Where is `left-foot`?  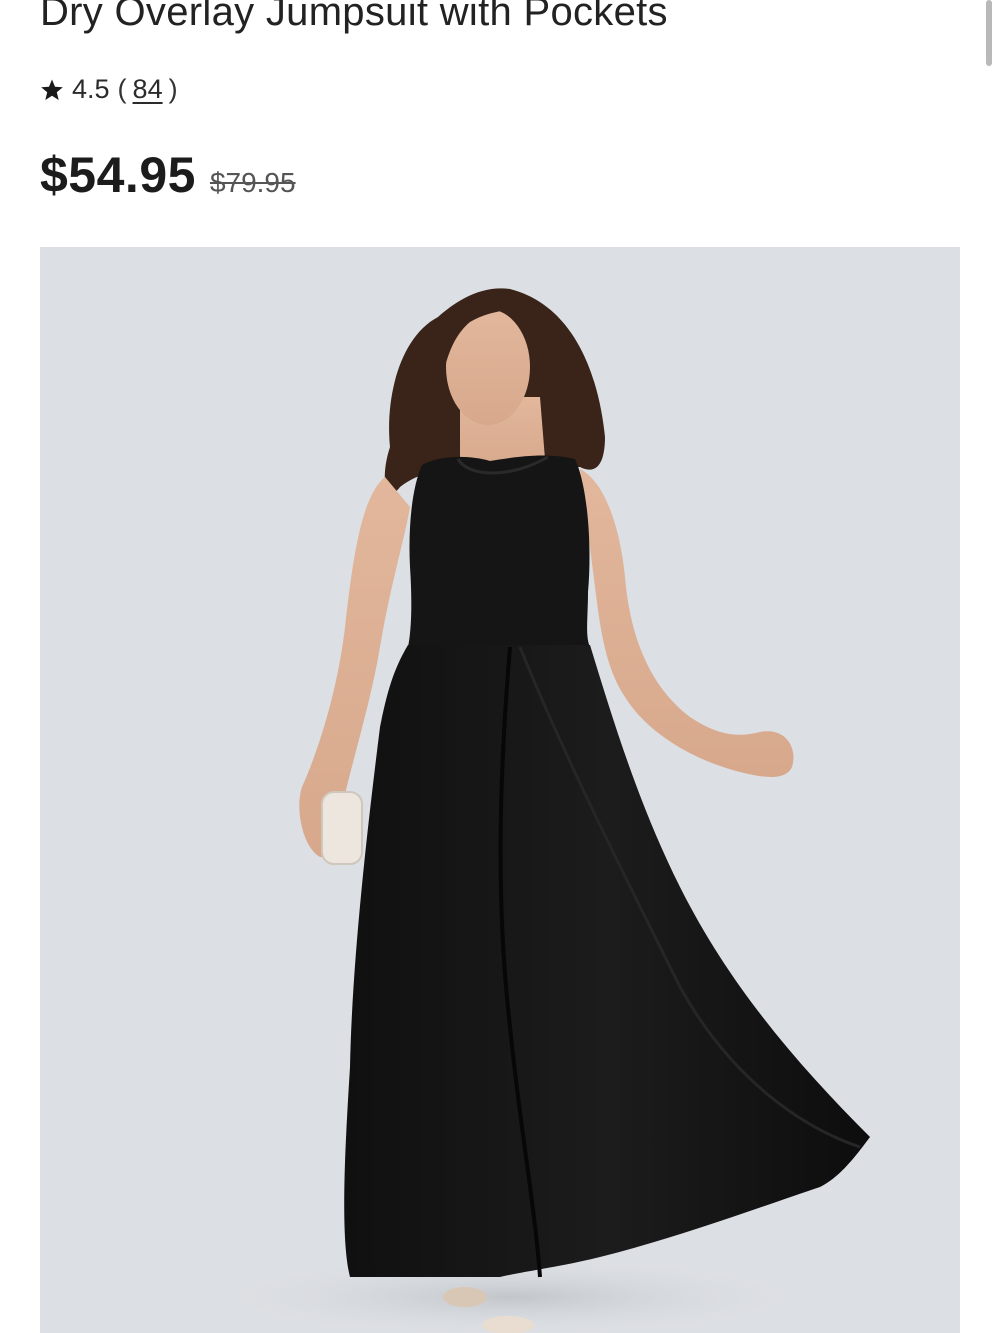
left-foot is located at coordinates (465, 1297).